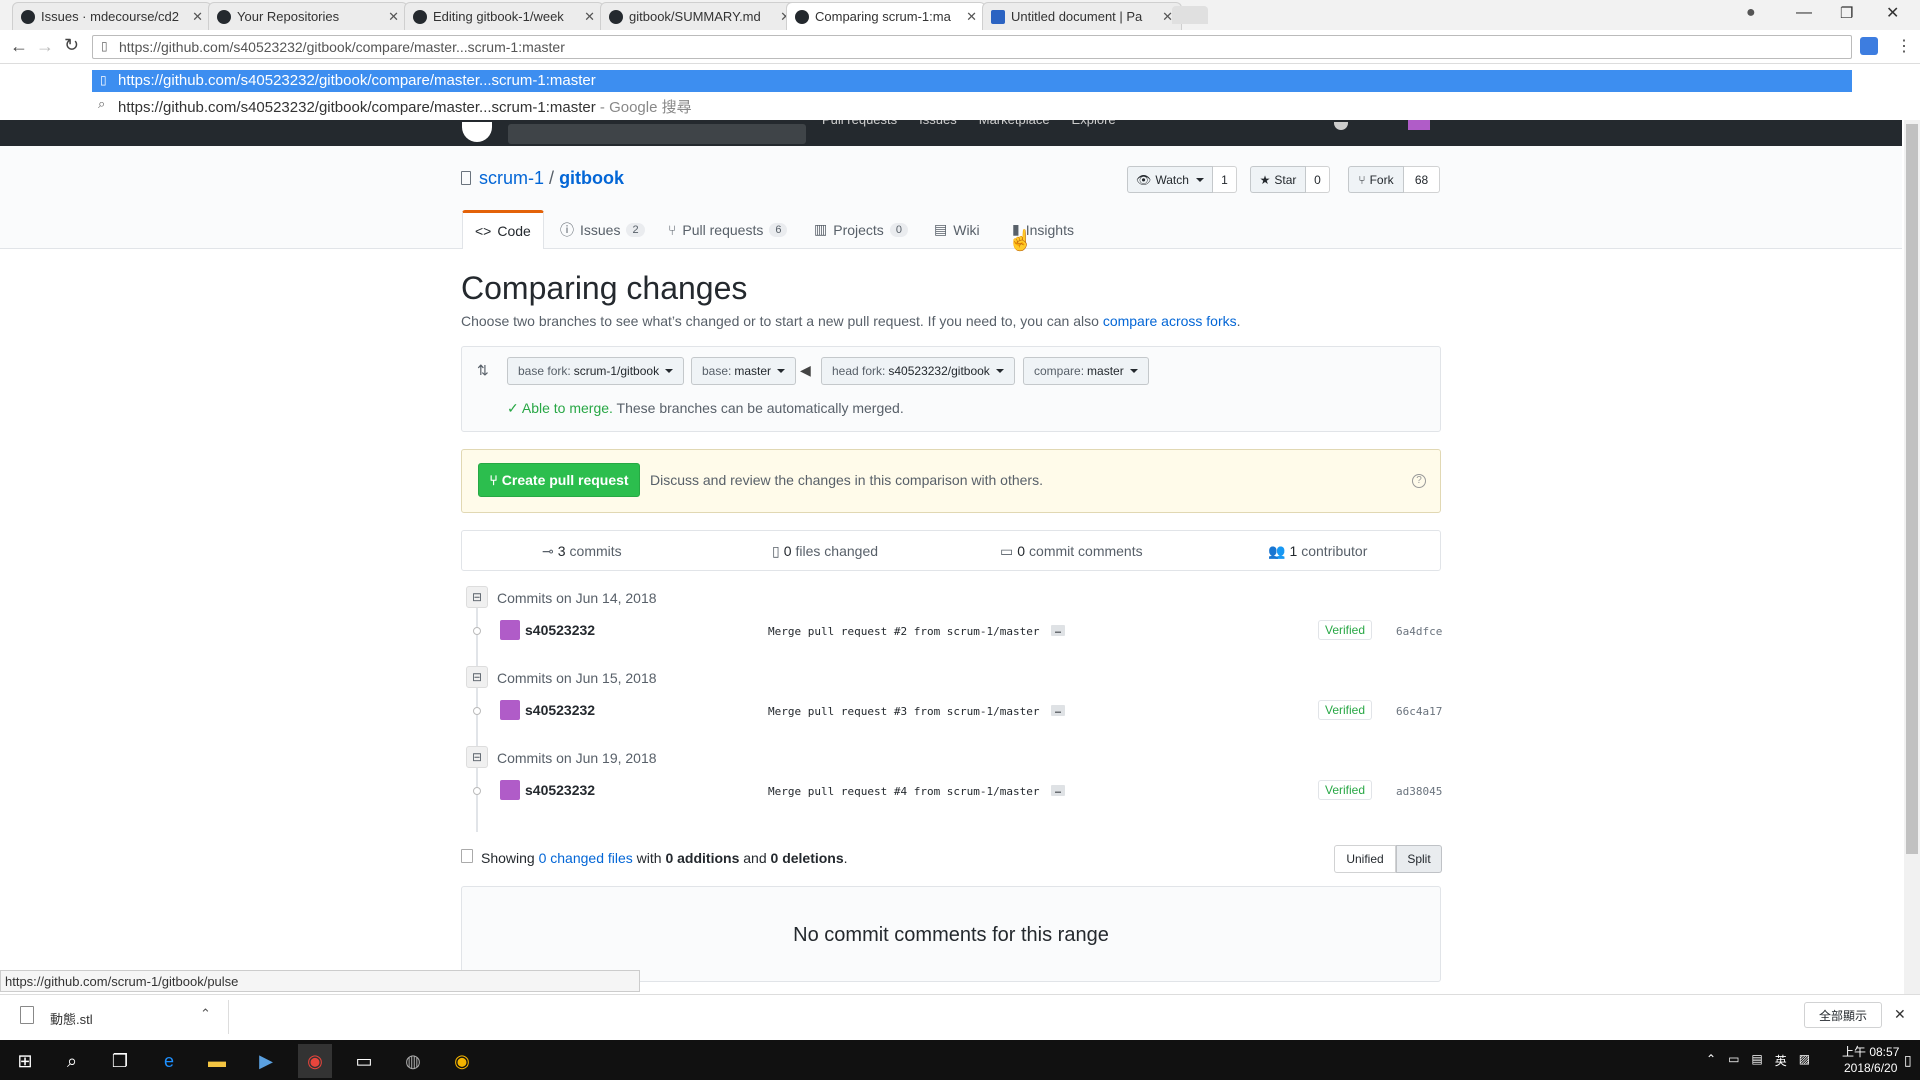 The height and width of the screenshot is (1080, 1920). I want to click on action-center-icon: ▯, so click(1908, 1060).